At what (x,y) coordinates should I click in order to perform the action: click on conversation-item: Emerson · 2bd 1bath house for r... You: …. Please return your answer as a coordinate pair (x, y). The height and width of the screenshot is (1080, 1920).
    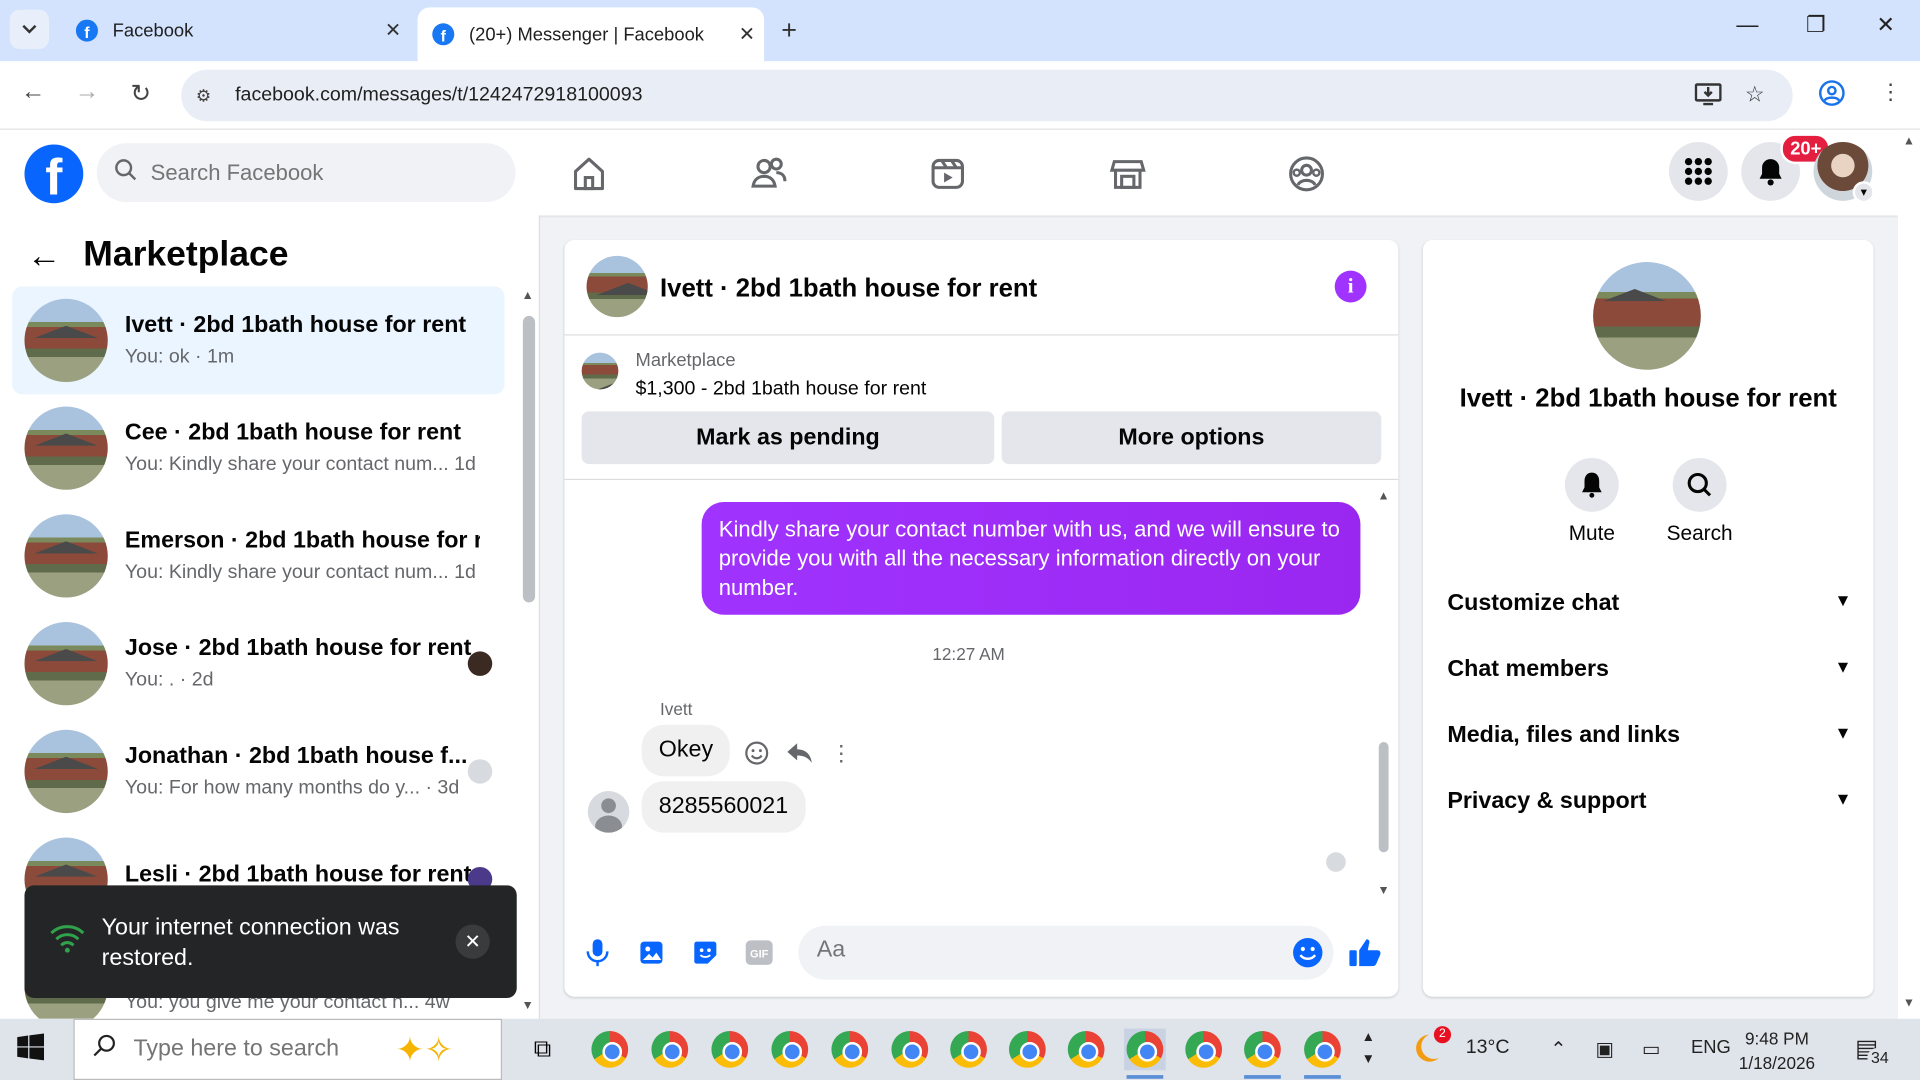
    Looking at the image, I should click on (258, 556).